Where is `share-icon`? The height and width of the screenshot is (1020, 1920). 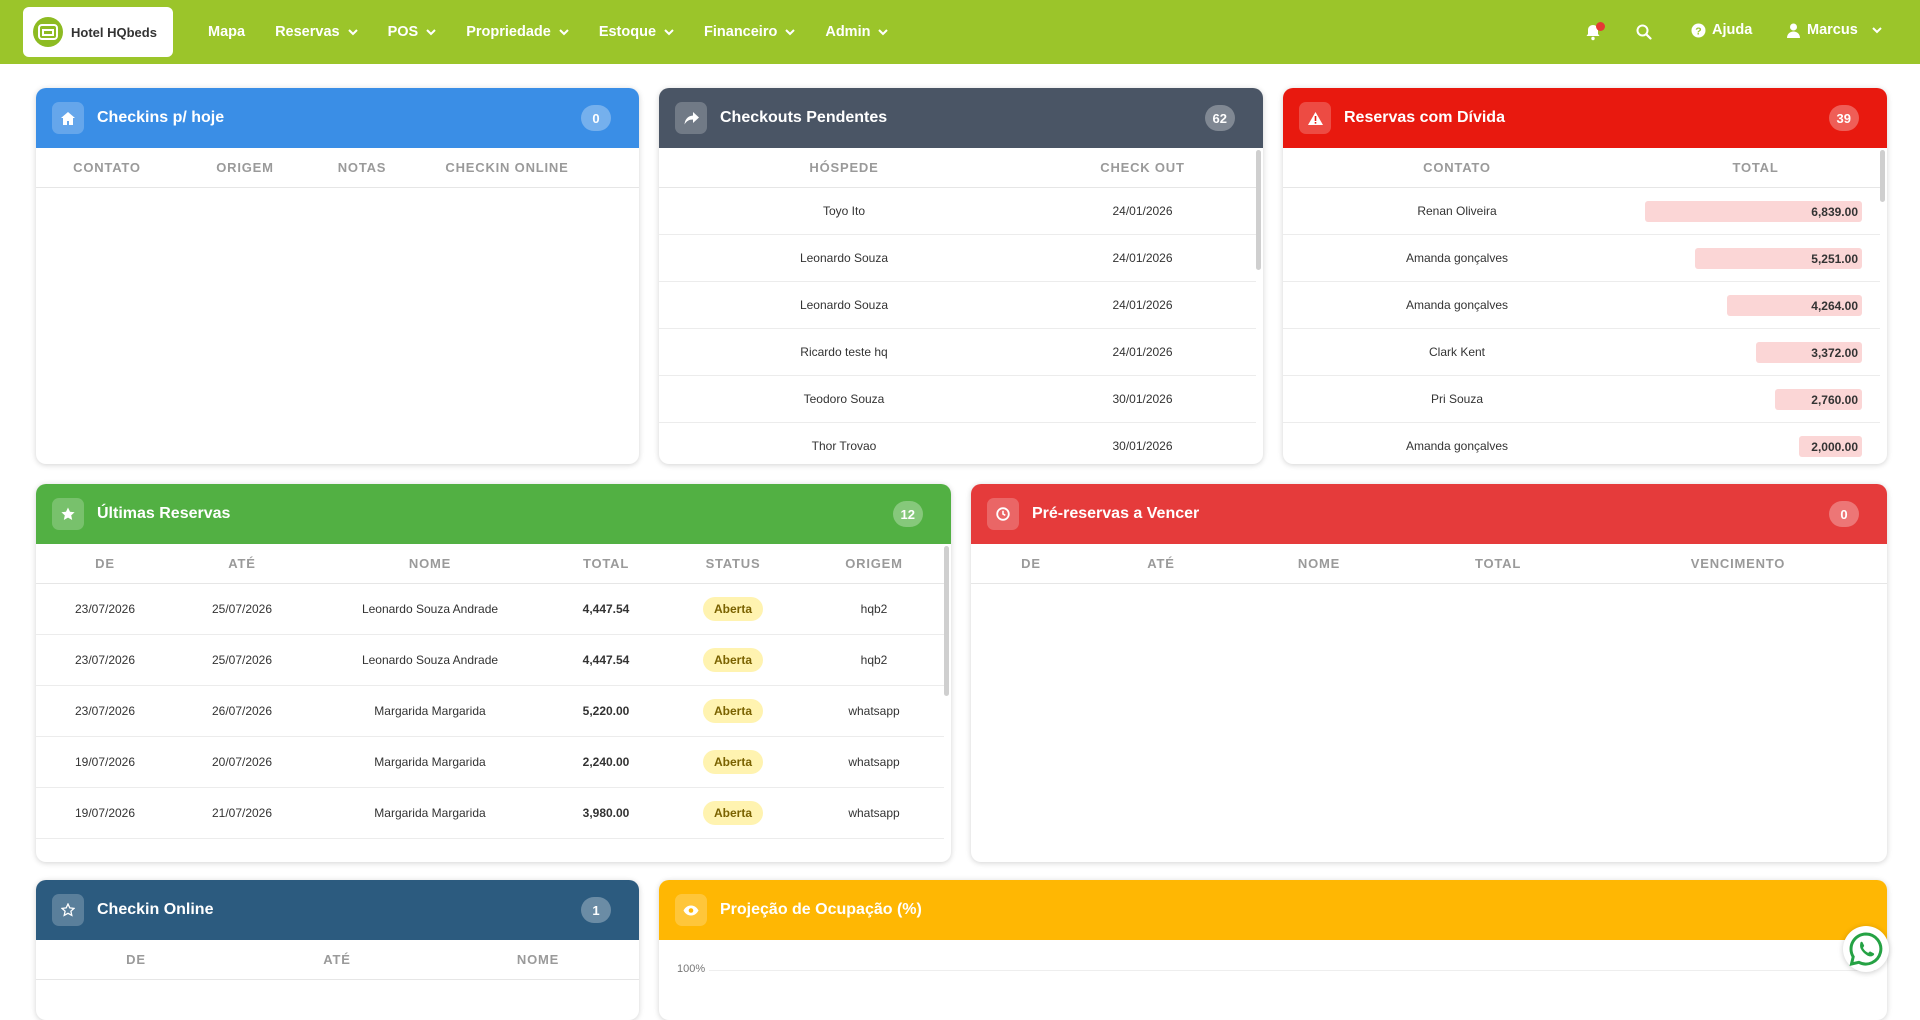 share-icon is located at coordinates (691, 118).